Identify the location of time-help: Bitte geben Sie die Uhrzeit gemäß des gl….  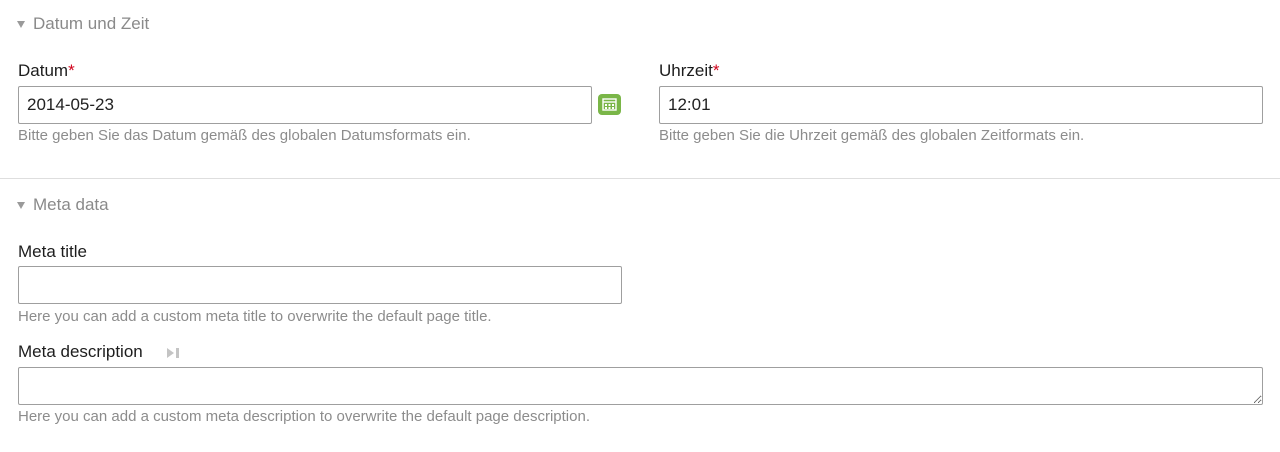
(872, 135).